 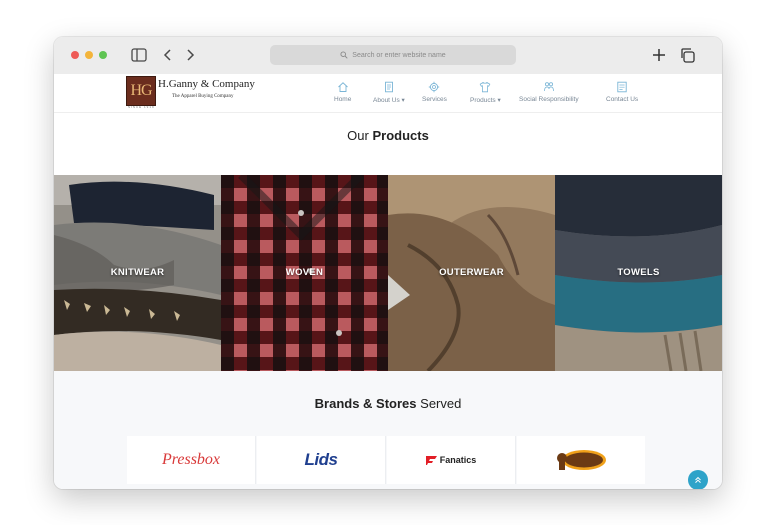 I want to click on brands-heading: Brands & Stores Served, so click(x=388, y=403).